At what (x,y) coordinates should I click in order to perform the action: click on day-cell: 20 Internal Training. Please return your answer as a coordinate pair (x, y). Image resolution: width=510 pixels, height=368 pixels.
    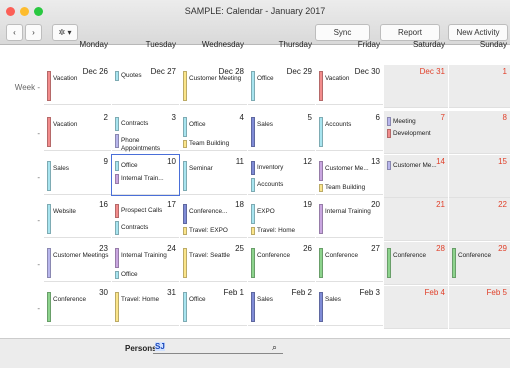
    Looking at the image, I should click on (349, 218).